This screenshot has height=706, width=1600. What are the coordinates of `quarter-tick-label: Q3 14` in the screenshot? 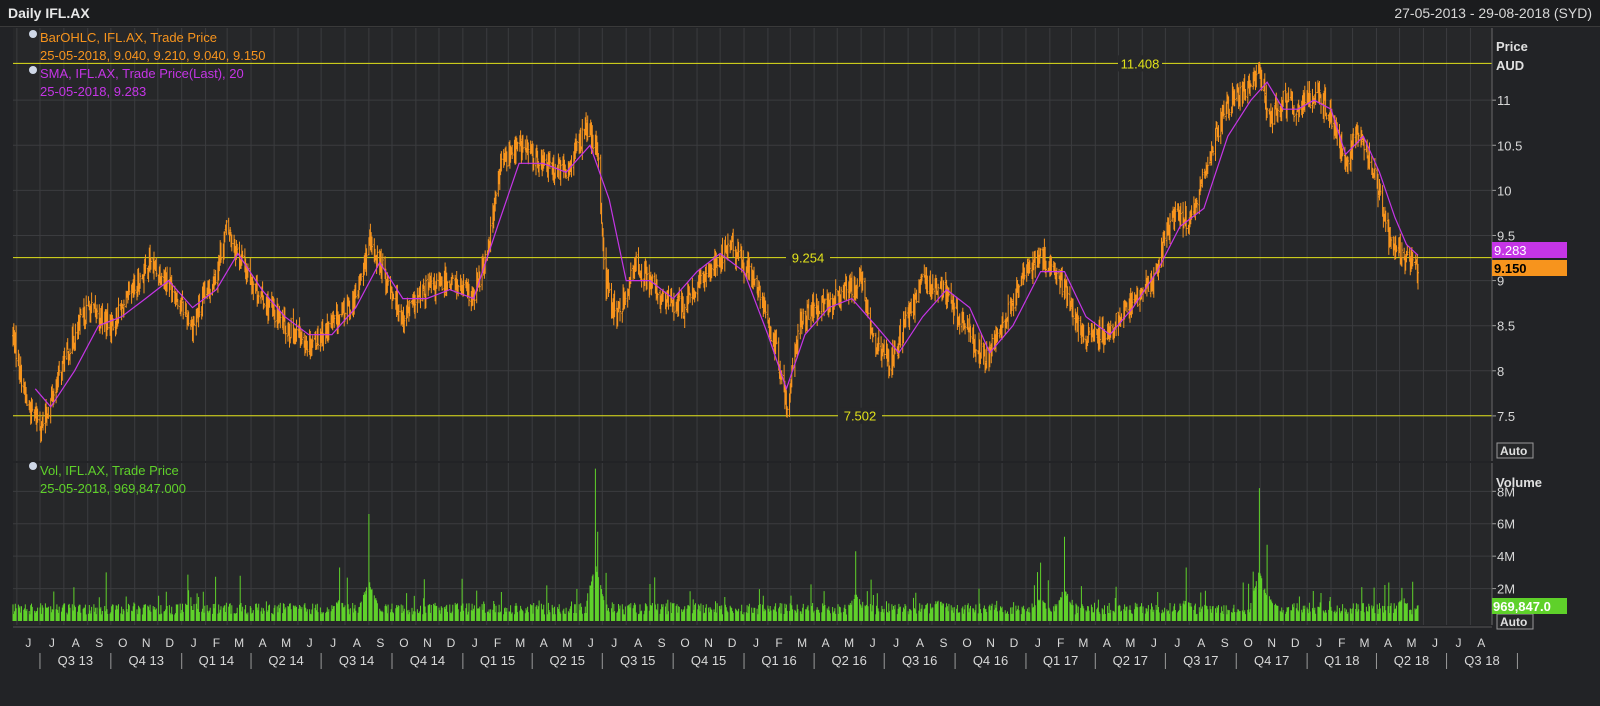 It's located at (356, 660).